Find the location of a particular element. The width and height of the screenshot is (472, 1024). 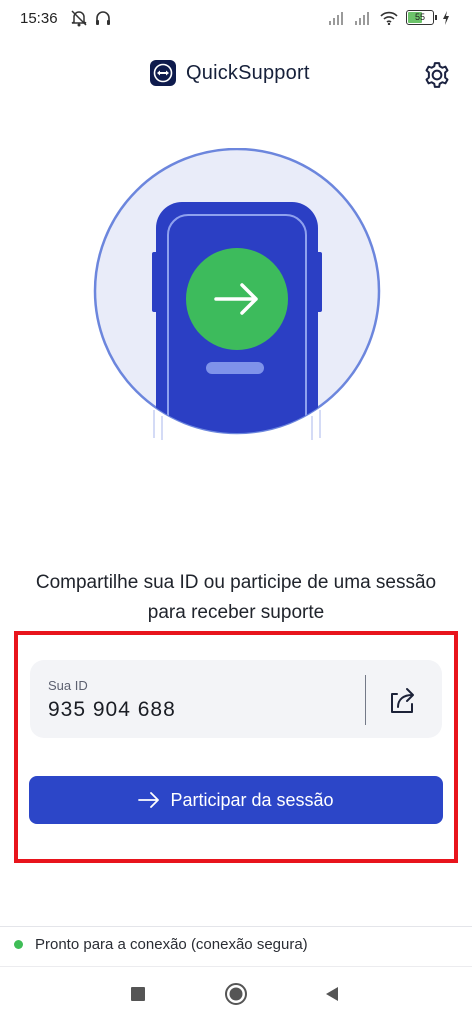

app-header: QuickSupport is located at coordinates (236, 74).